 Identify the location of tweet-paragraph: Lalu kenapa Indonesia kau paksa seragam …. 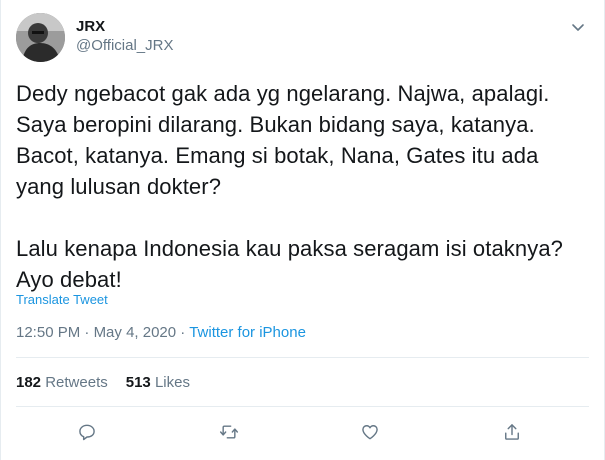
(290, 264).